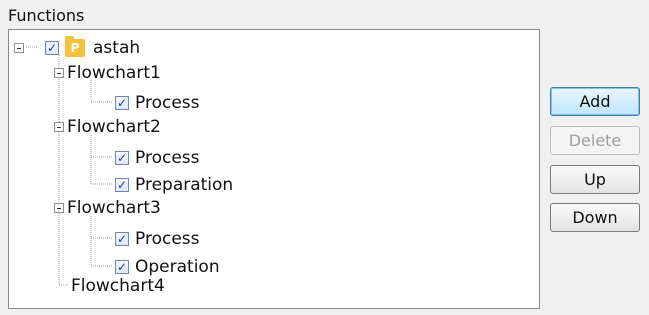 The width and height of the screenshot is (649, 315). Describe the element at coordinates (114, 208) in the screenshot. I see `tree-node-label: Flowchart3` at that location.